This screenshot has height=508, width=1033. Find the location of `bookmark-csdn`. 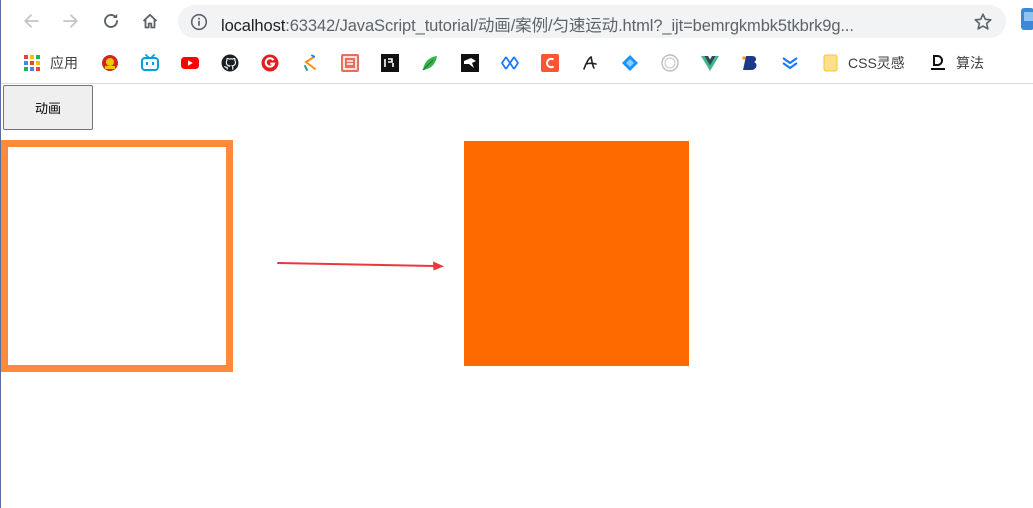

bookmark-csdn is located at coordinates (550, 63).